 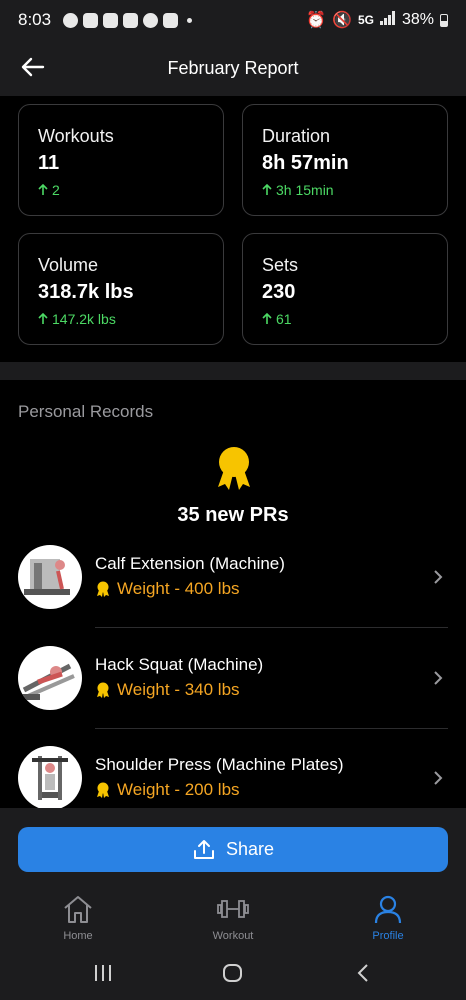 What do you see at coordinates (296, 136) in the screenshot?
I see `stat-label: Duration` at bounding box center [296, 136].